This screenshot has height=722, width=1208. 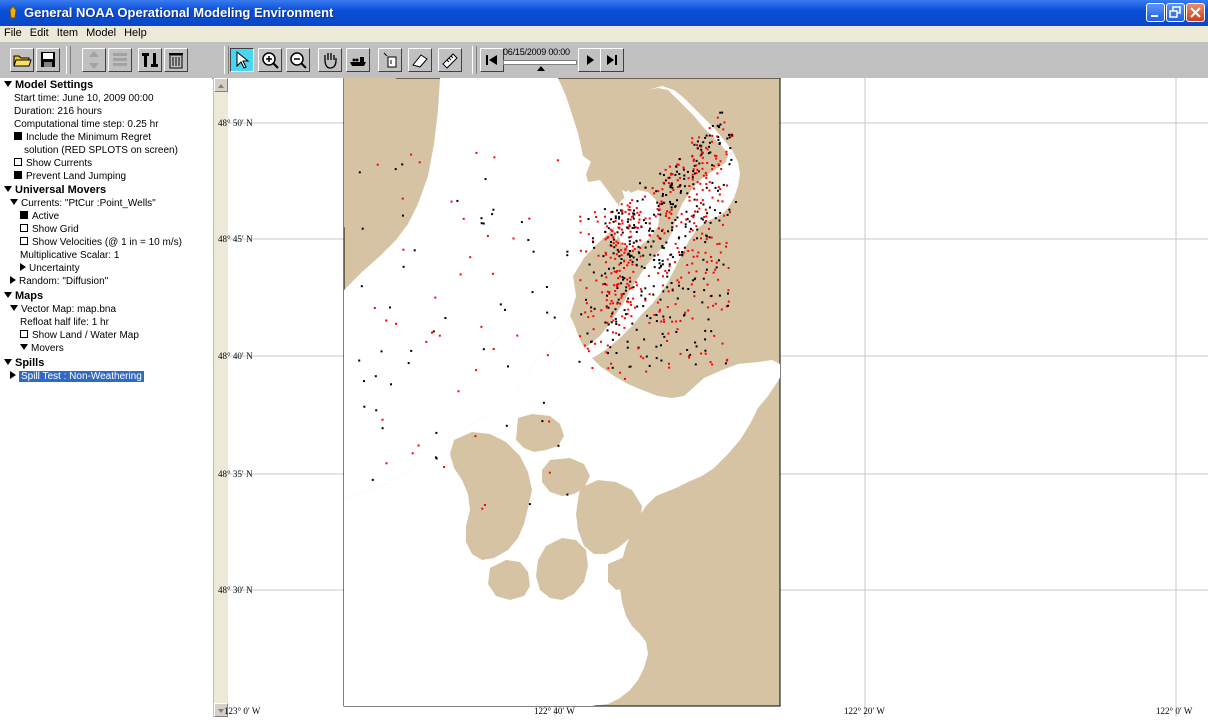 I want to click on minimize-button, so click(x=1155, y=12).